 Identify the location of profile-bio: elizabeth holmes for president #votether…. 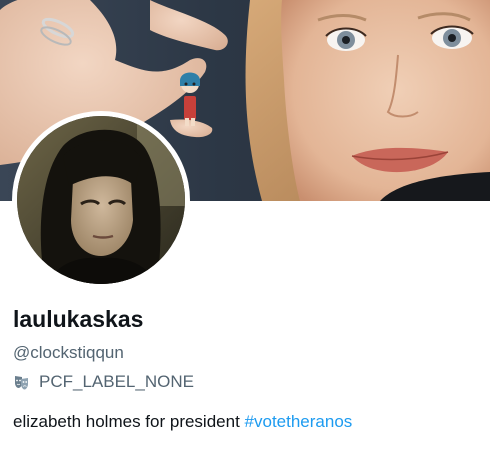
(182, 422).